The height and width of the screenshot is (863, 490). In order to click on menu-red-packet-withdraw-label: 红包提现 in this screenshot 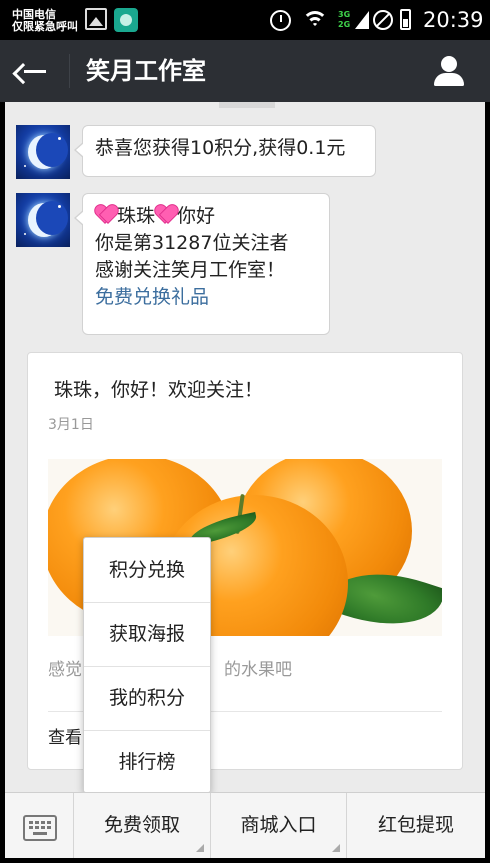, I will do `click(415, 825)`.